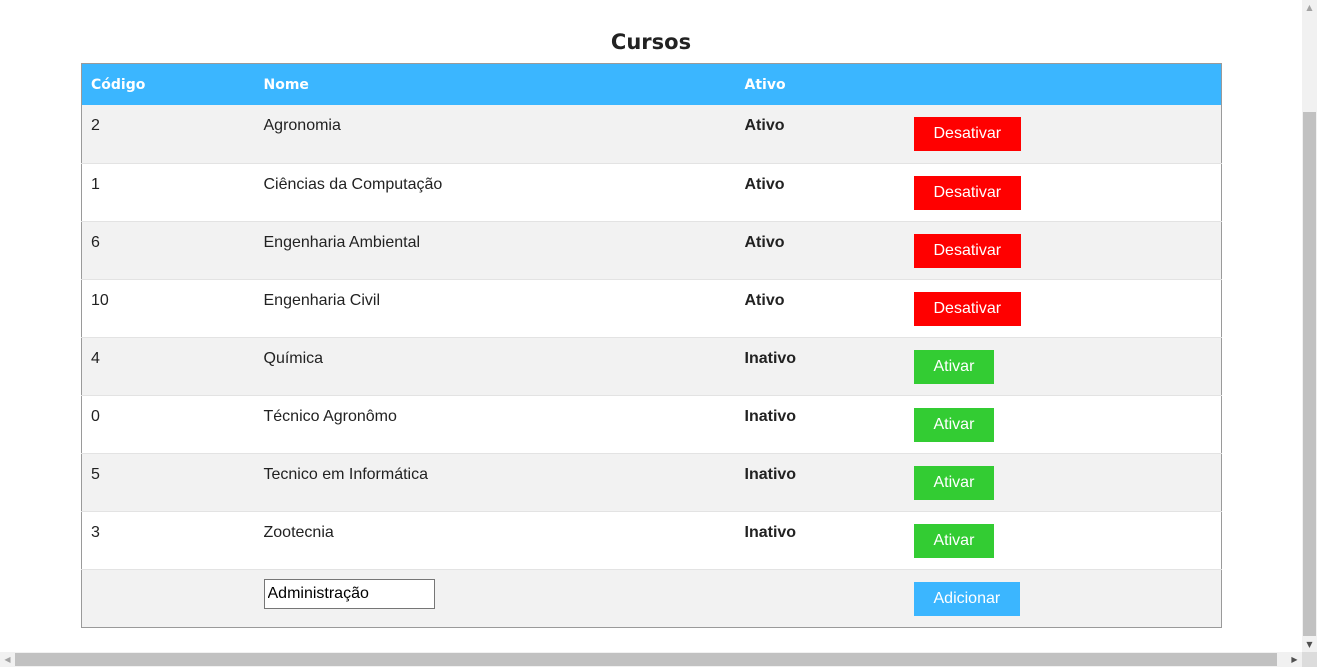  I want to click on table-row: 10 Engenharia Civil Ativo Desativar, so click(651, 308).